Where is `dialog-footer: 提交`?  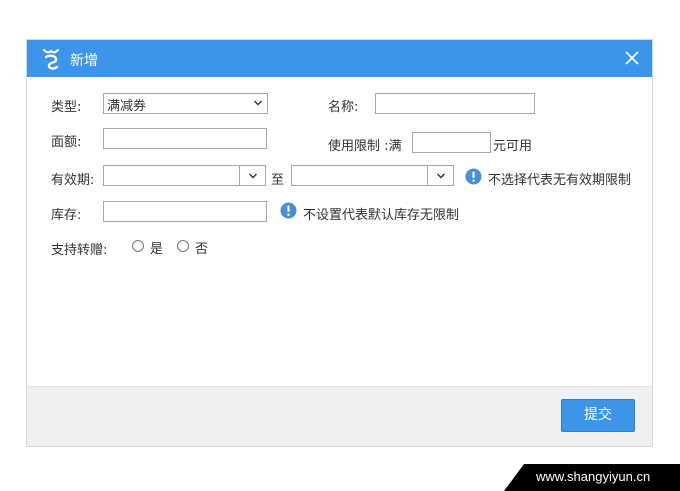 dialog-footer: 提交 is located at coordinates (339, 416).